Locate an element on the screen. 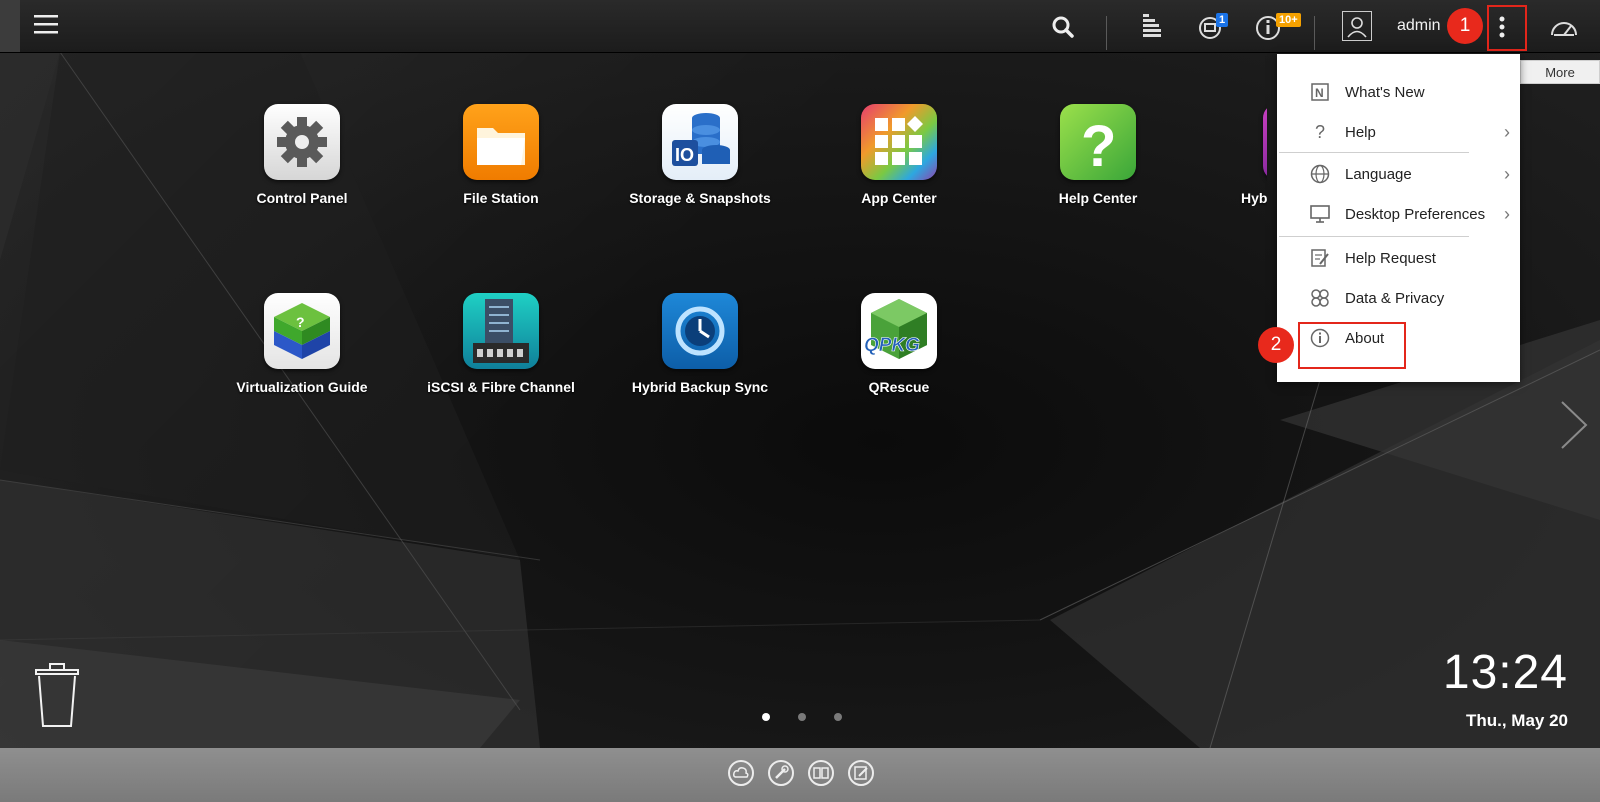 This screenshot has height=802, width=1600. step-marker-2: 2 is located at coordinates (1276, 345).